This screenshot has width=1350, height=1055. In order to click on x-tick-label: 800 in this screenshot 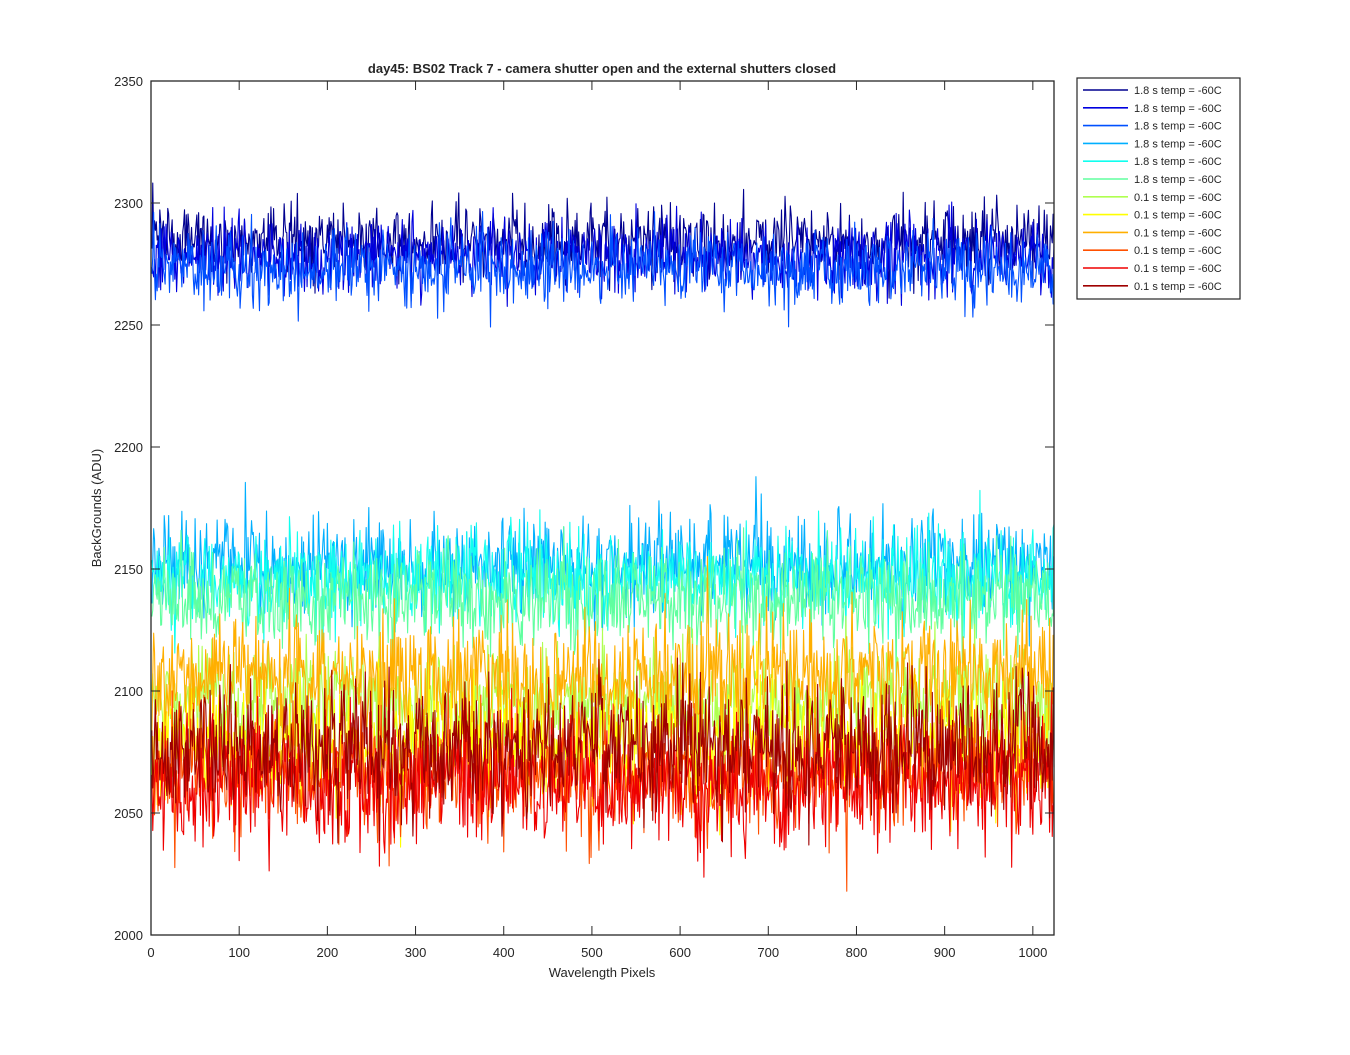, I will do `click(857, 952)`.